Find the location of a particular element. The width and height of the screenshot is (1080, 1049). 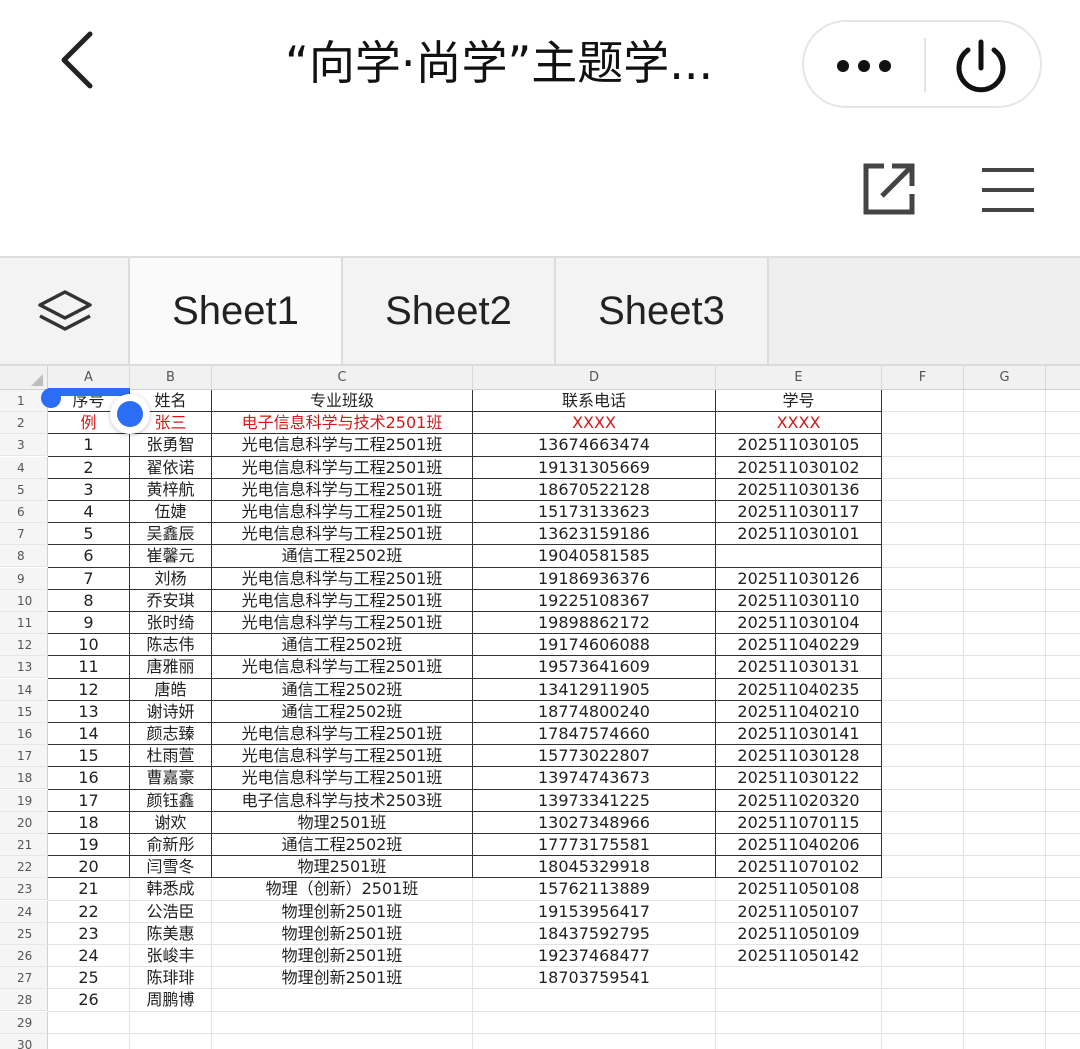

table-cell: 19040581585 is located at coordinates (594, 556).